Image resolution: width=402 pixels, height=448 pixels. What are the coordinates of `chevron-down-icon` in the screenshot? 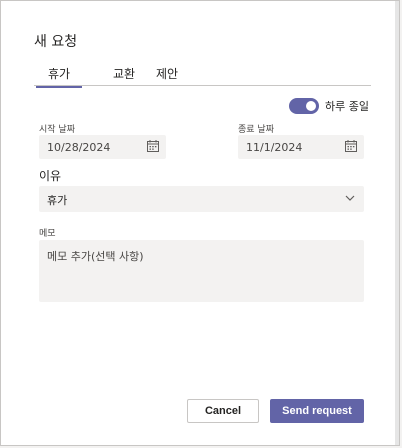 It's located at (350, 198).